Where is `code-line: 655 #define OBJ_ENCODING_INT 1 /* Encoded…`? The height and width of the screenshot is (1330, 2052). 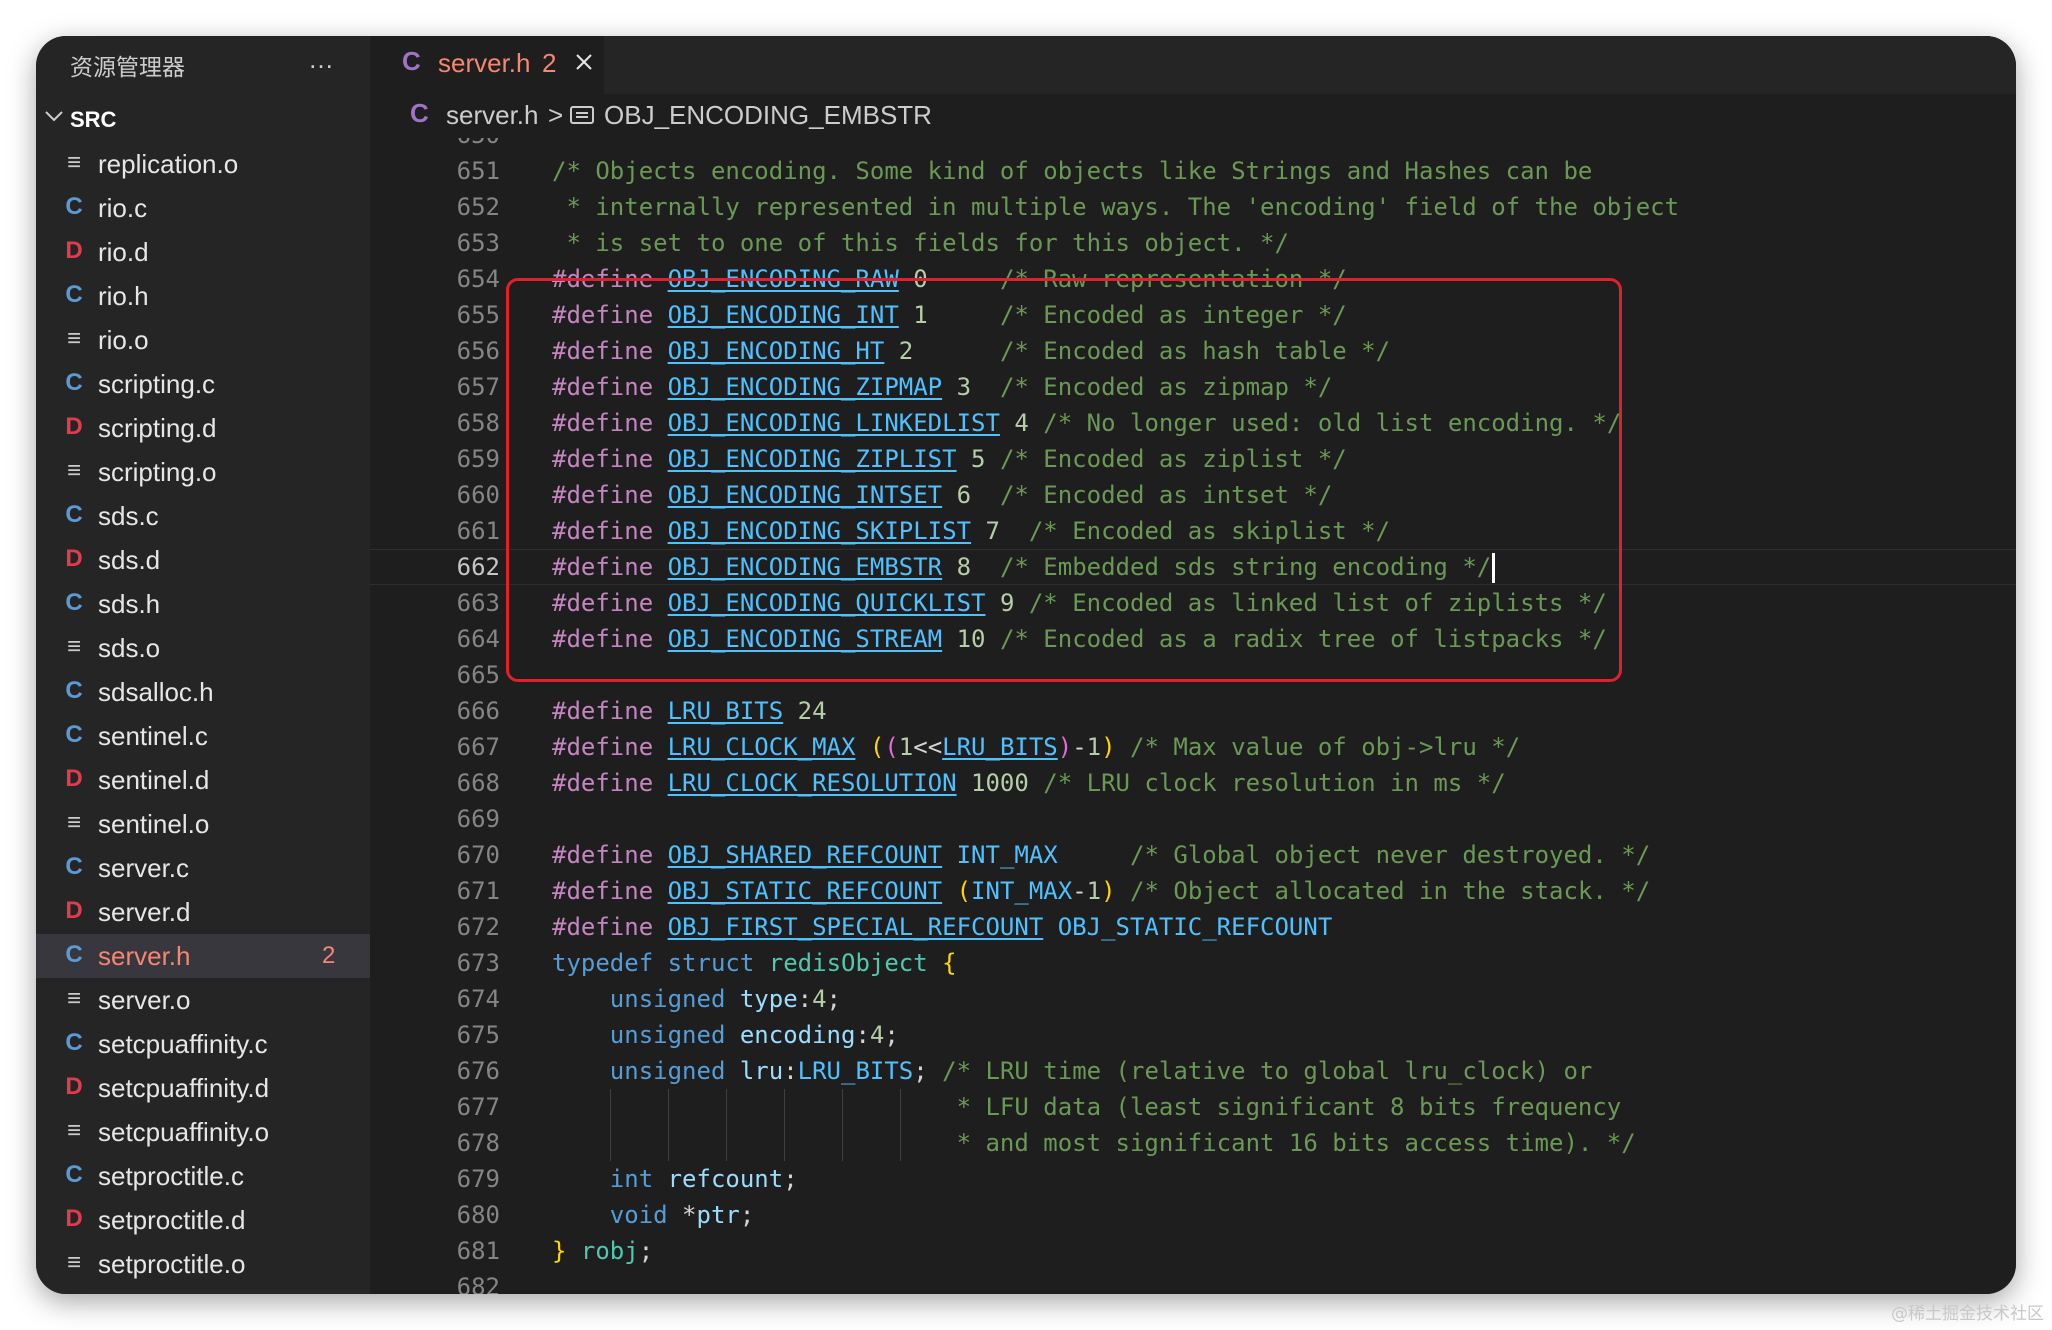 code-line: 655 #define OBJ_ENCODING_INT 1 /* Encoded… is located at coordinates (1193, 315).